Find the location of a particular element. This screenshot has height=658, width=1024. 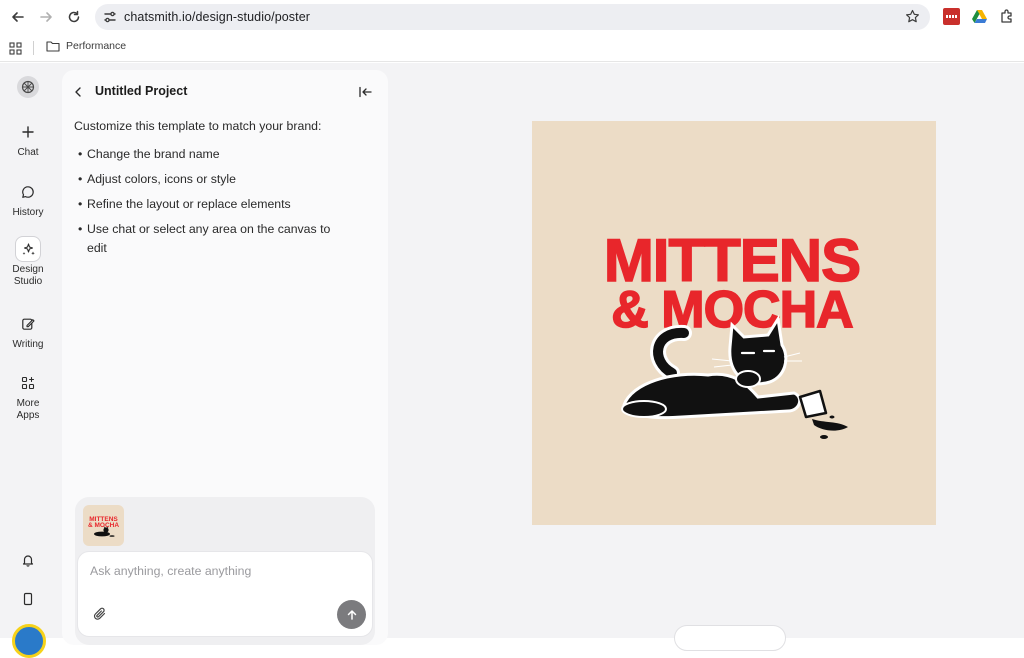

plus-icon is located at coordinates (28, 132).